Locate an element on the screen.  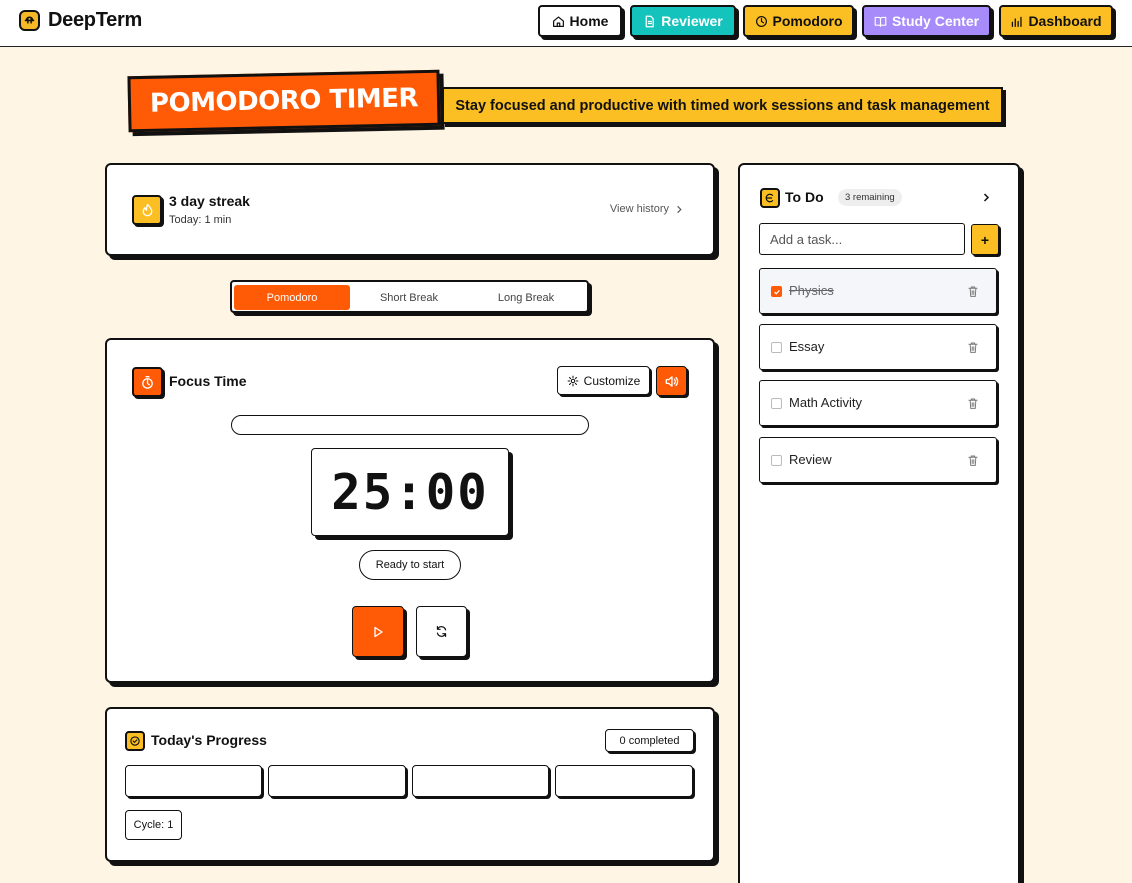
view-history-link: View history is located at coordinates (646, 209).